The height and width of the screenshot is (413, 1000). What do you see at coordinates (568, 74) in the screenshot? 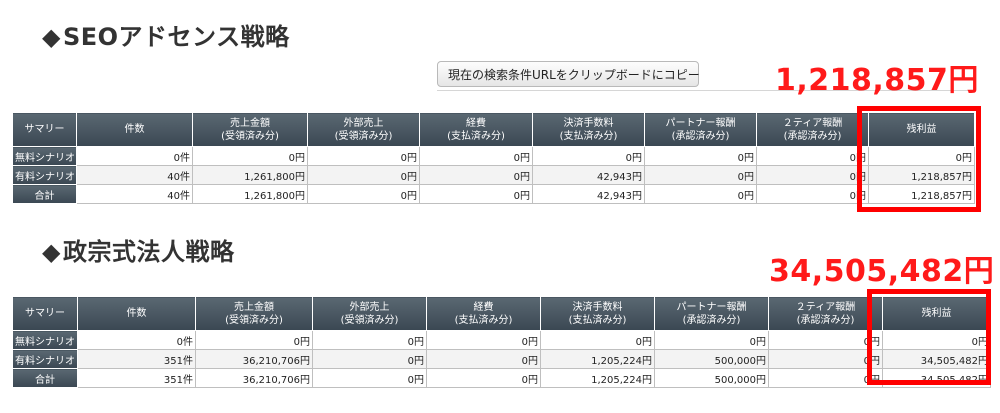
I see `copy-url-button: 現在の検索条件URLをクリップボードにコピー` at bounding box center [568, 74].